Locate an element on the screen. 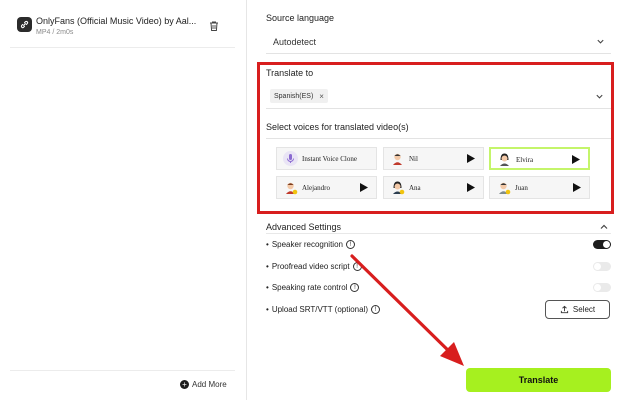  voice-name: Instant Voice Clone is located at coordinates (329, 159).